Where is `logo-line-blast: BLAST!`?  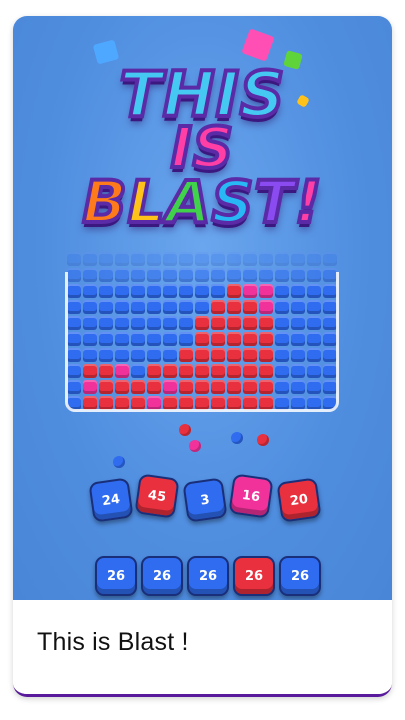 logo-line-blast: BLAST! is located at coordinates (202, 202).